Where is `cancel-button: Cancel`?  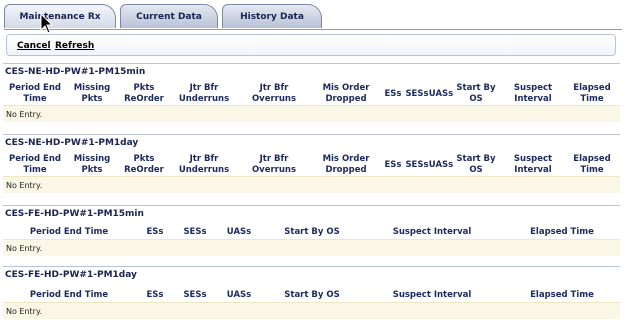
cancel-button: Cancel is located at coordinates (34, 46).